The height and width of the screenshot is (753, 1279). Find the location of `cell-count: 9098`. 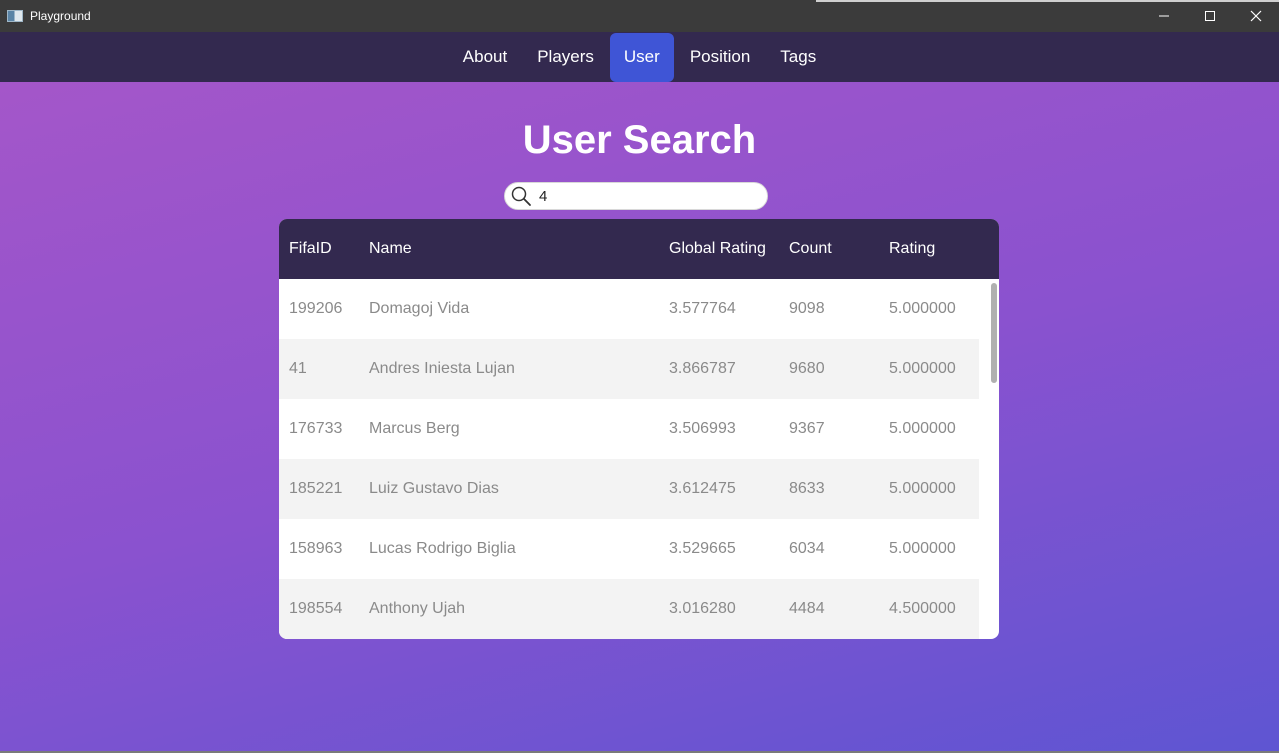

cell-count: 9098 is located at coordinates (807, 308).